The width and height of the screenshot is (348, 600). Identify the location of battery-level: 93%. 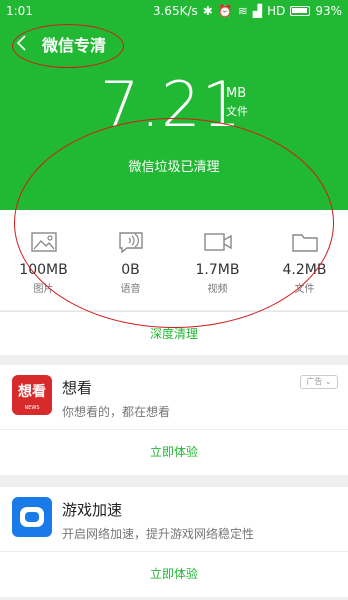
(328, 11).